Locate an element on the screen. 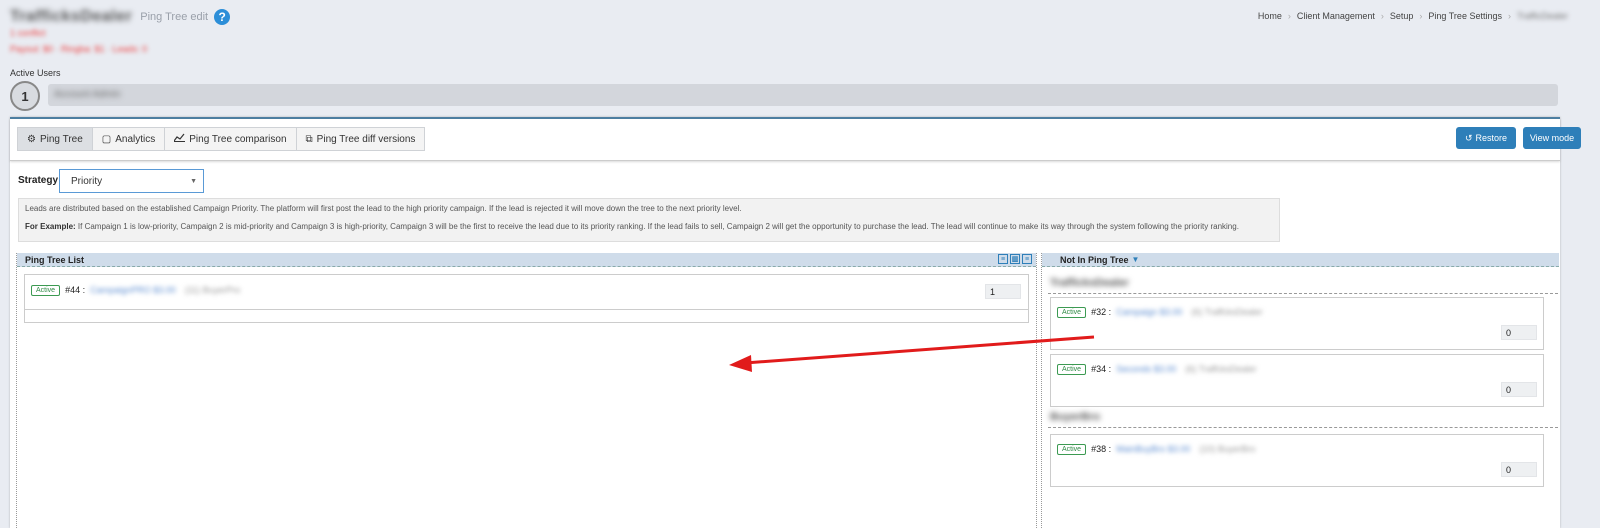 The width and height of the screenshot is (1600, 528). drag-arrow-annotation is located at coordinates (912, 353).